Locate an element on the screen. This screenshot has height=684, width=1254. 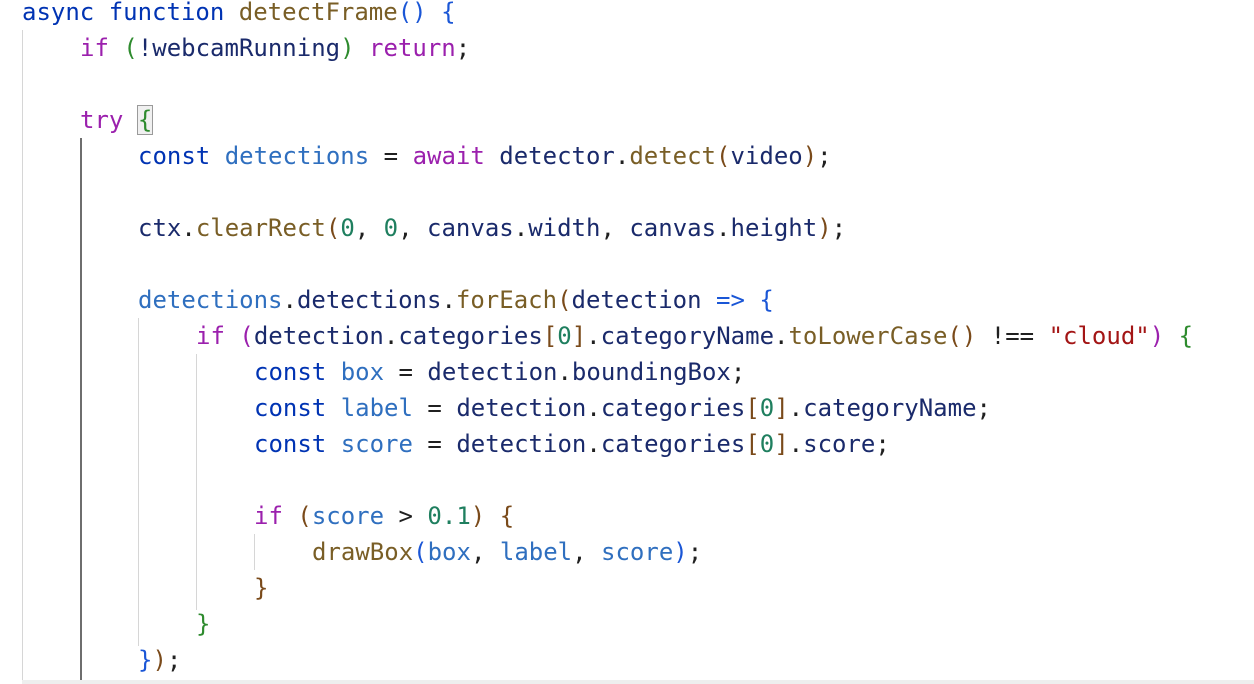
code-token: categories is located at coordinates (470, 336).